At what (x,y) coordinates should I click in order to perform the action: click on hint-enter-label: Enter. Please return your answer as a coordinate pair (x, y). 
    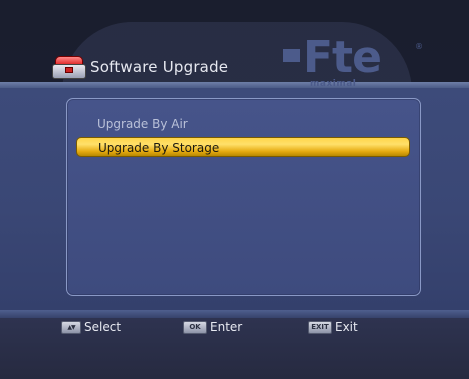
    Looking at the image, I should click on (226, 327).